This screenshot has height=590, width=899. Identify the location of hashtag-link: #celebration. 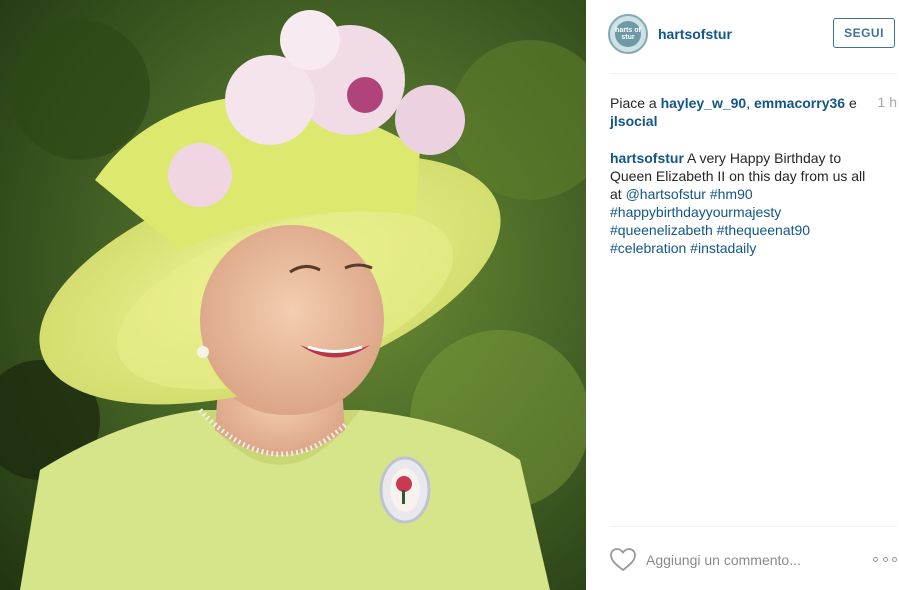
(648, 248).